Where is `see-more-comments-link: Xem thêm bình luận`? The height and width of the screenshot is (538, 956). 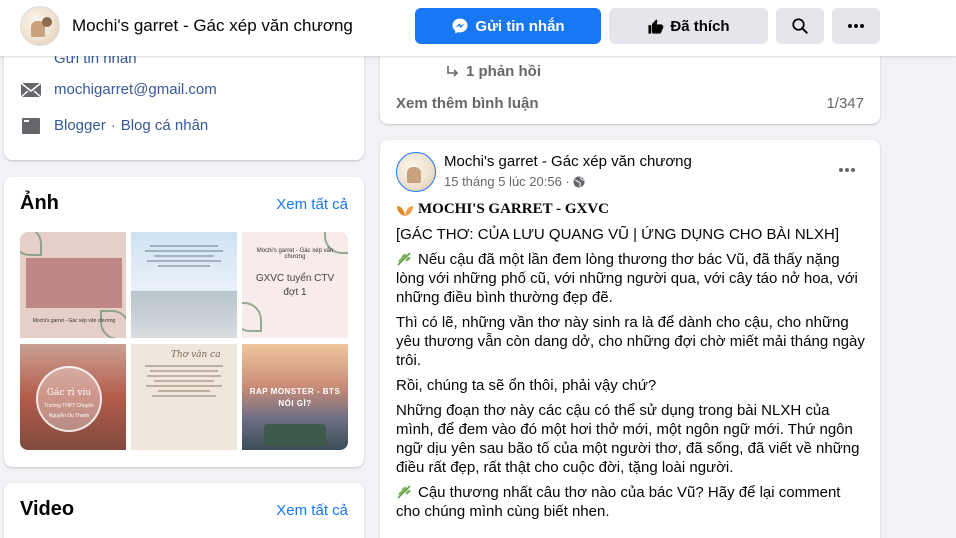 see-more-comments-link: Xem thêm bình luận is located at coordinates (467, 103).